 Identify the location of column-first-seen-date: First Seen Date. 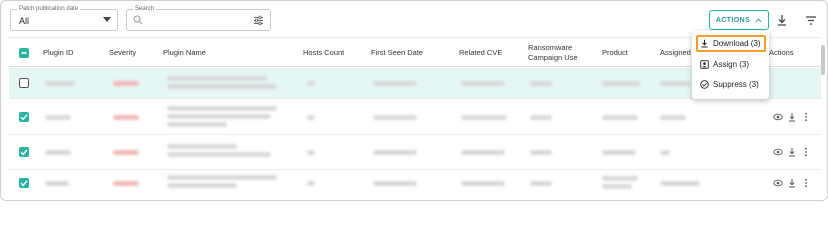
(397, 53).